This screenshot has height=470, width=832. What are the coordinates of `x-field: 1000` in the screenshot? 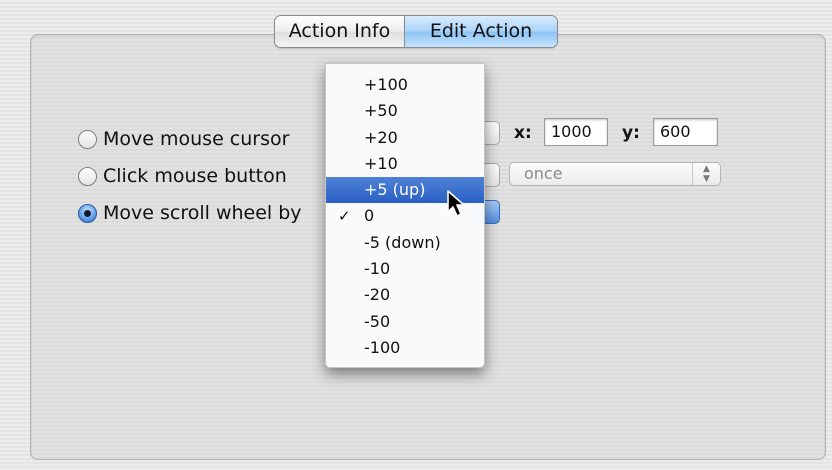 It's located at (576, 132).